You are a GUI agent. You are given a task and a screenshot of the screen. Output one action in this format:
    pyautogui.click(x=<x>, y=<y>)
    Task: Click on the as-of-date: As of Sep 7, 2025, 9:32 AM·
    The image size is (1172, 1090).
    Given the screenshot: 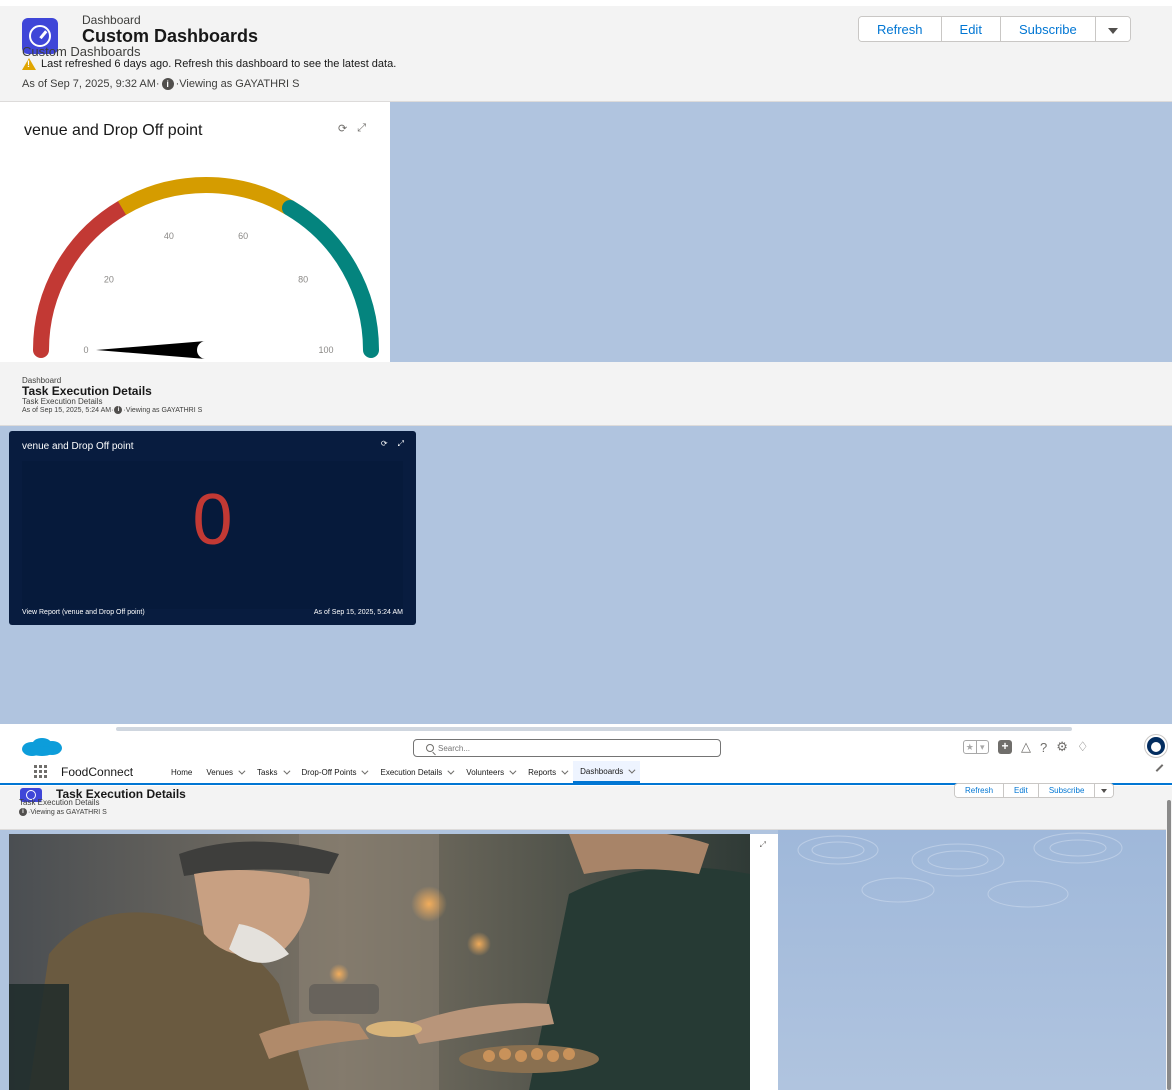 What is the action you would take?
    pyautogui.click(x=91, y=84)
    